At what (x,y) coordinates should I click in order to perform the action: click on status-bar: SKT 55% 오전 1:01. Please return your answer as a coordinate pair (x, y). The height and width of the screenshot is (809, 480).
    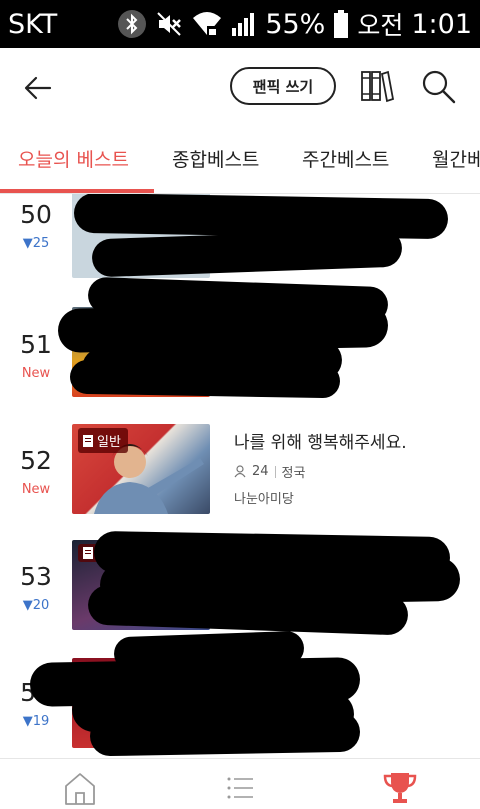
    Looking at the image, I should click on (240, 24).